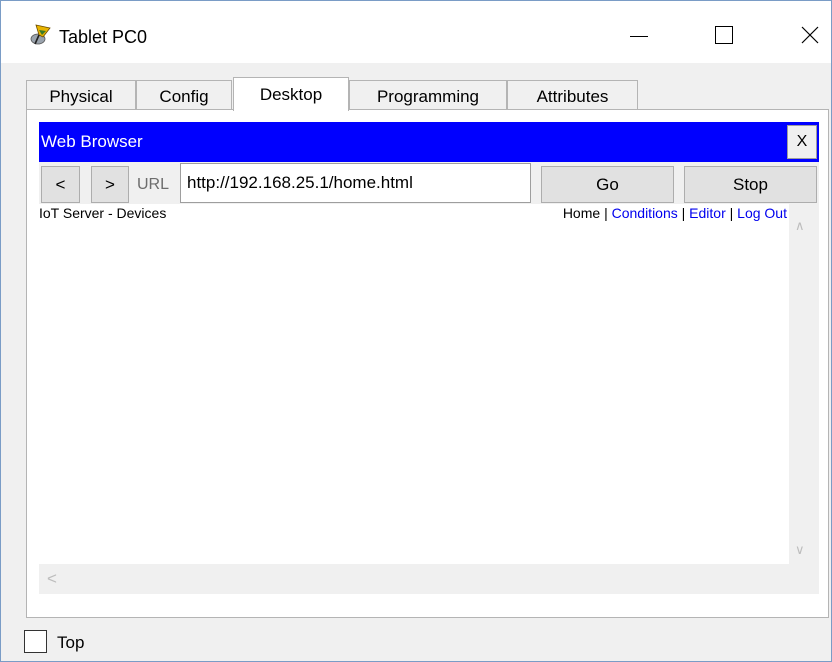 This screenshot has height=662, width=832. I want to click on go-button: Go, so click(607, 184).